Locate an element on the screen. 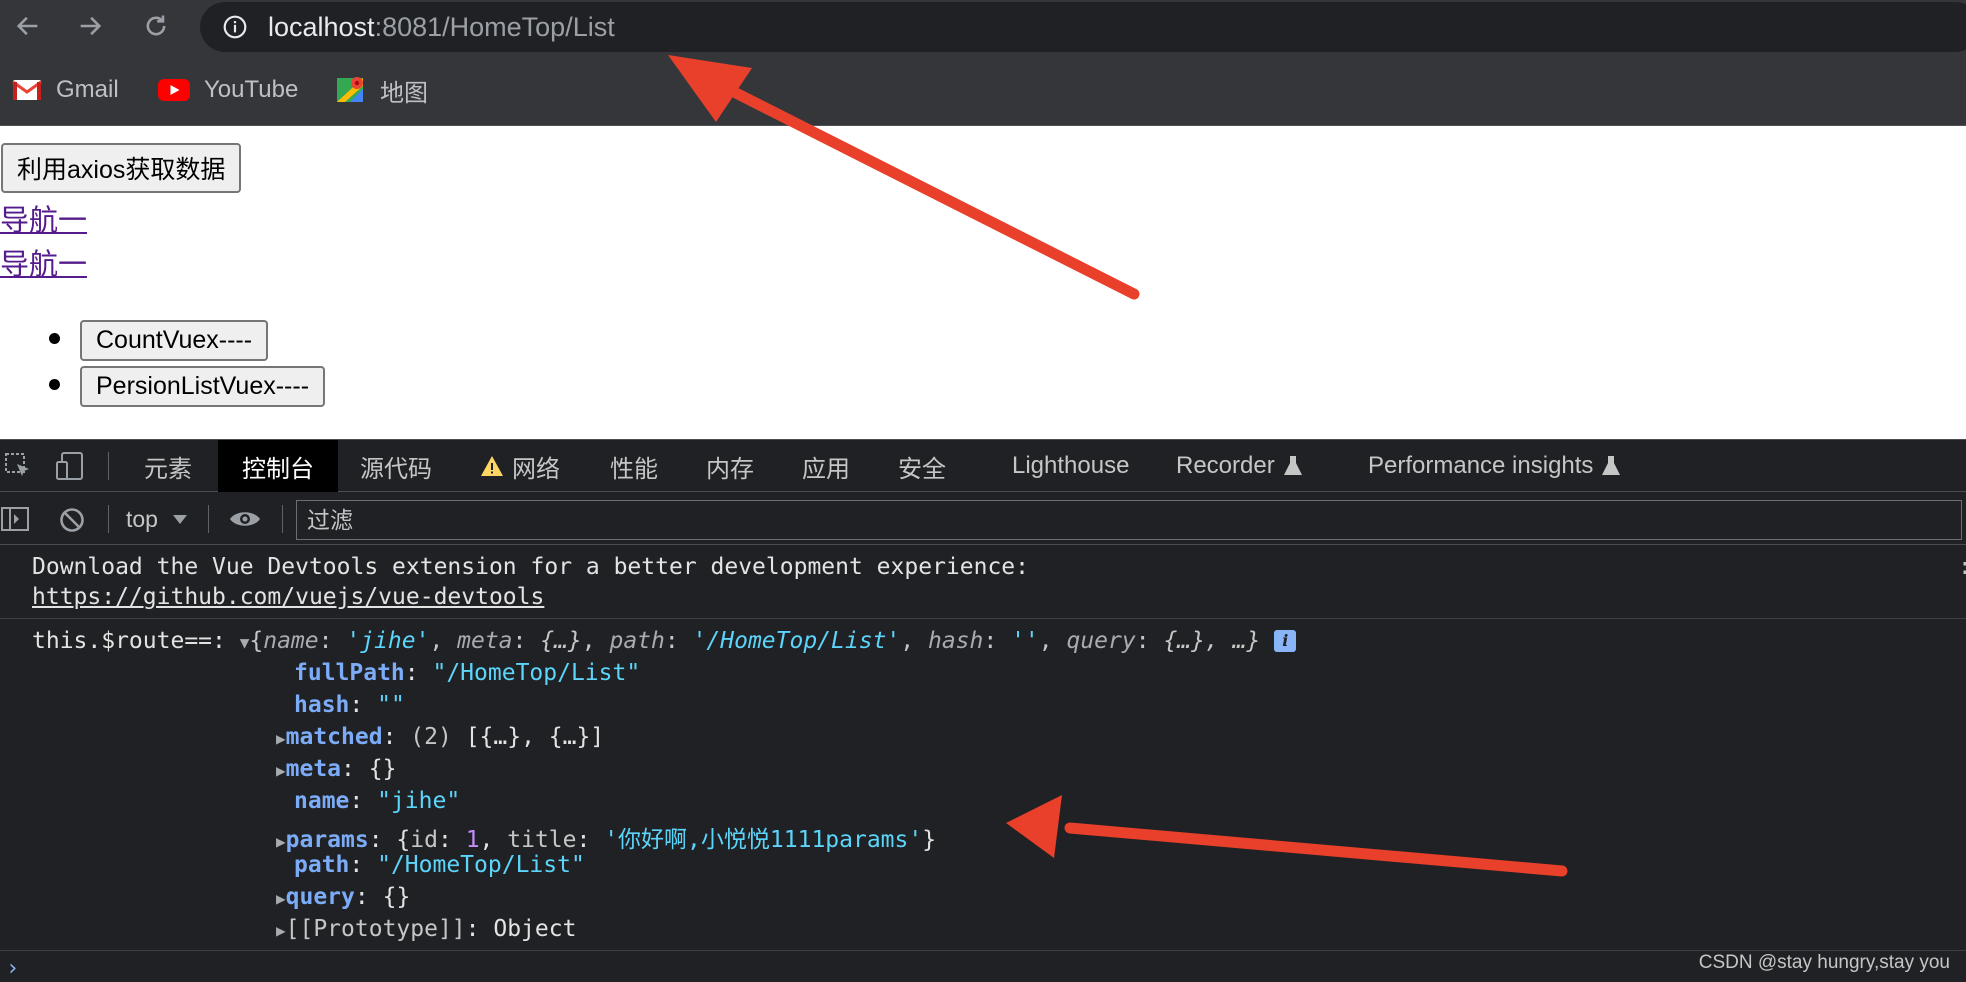 The image size is (1966, 982). context-selector: top is located at coordinates (157, 519).